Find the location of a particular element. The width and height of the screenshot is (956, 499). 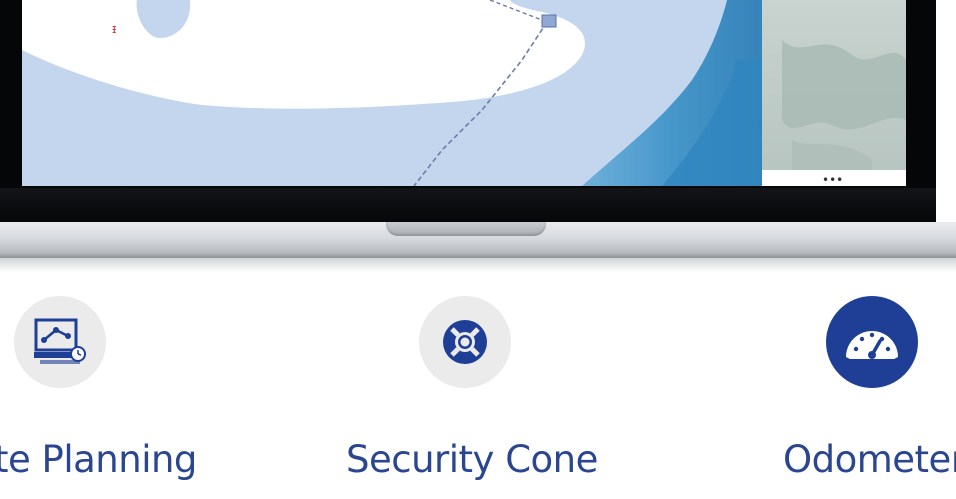

route-planning-glyph is located at coordinates (60, 341).